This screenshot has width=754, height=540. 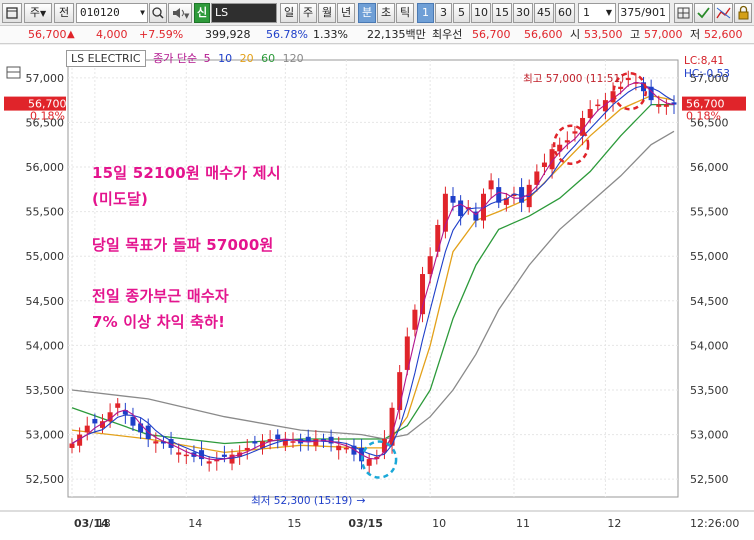 I want to click on count-value: 1, so click(x=586, y=12).